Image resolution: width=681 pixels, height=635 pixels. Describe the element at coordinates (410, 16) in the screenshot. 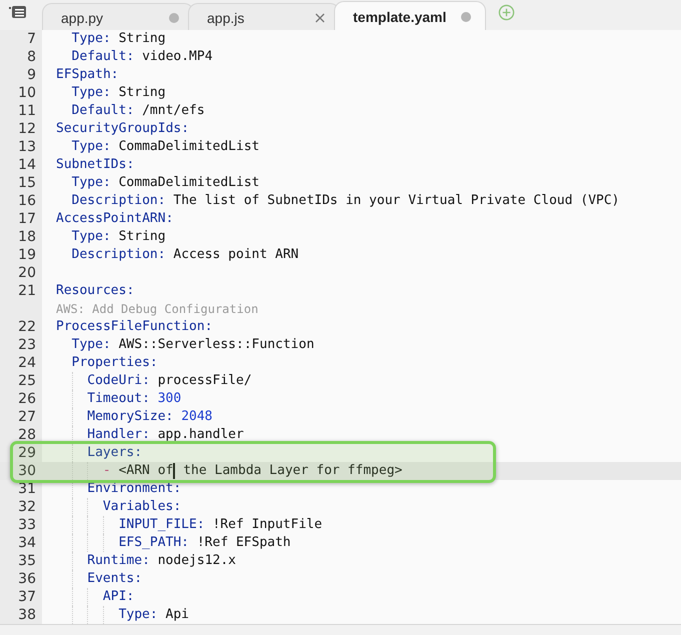

I see `file-tab: template.yaml` at that location.